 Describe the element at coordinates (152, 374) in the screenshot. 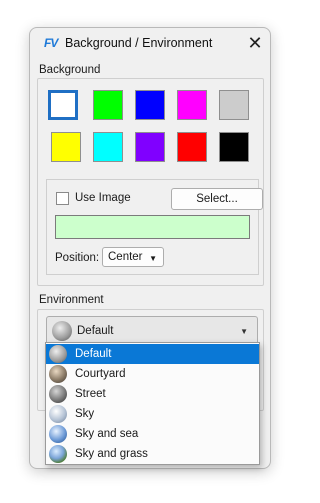

I see `environment-option-courtyard: Courtyard` at that location.